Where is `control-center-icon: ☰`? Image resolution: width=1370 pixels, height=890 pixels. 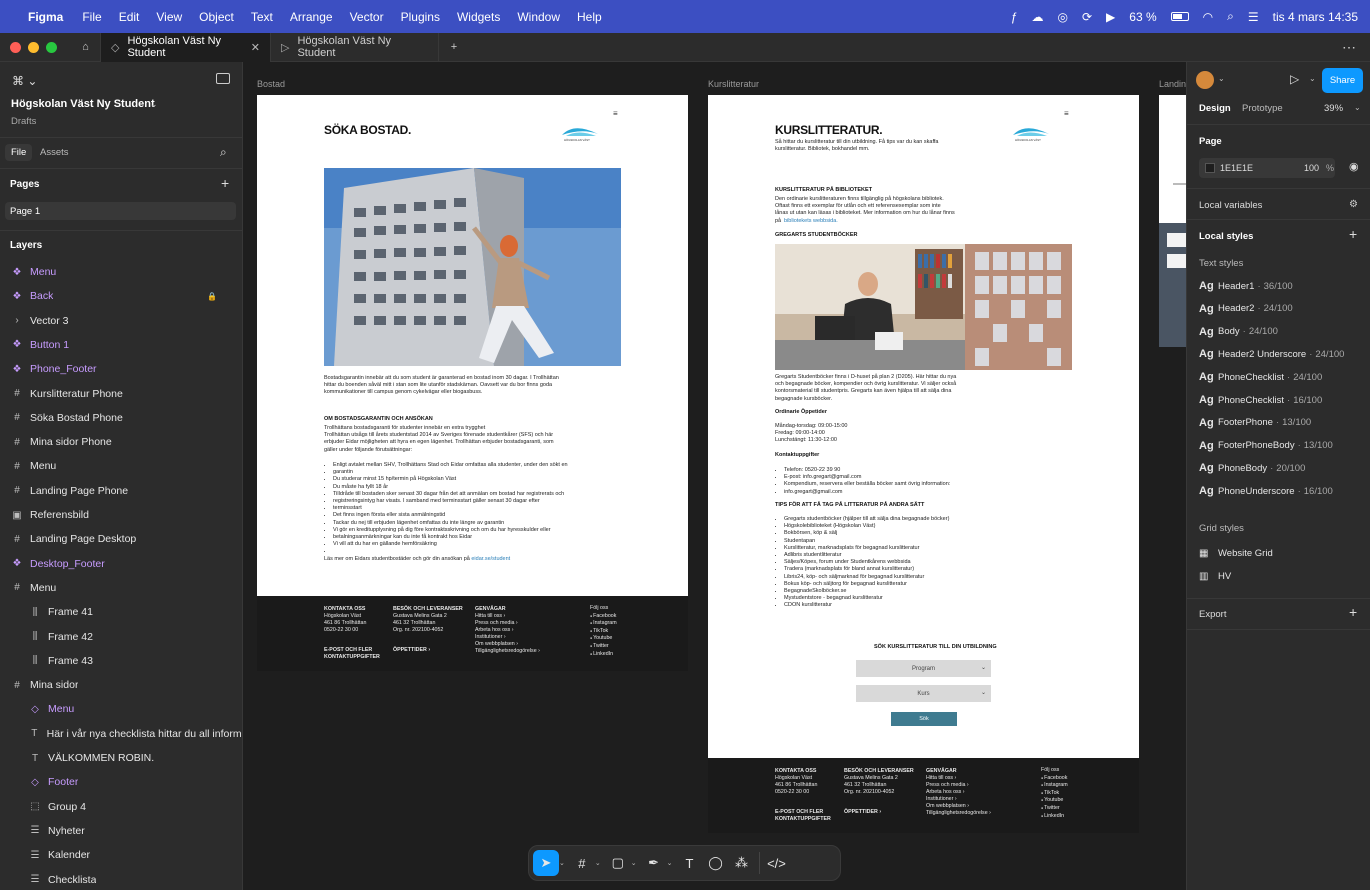 control-center-icon: ☰ is located at coordinates (1253, 17).